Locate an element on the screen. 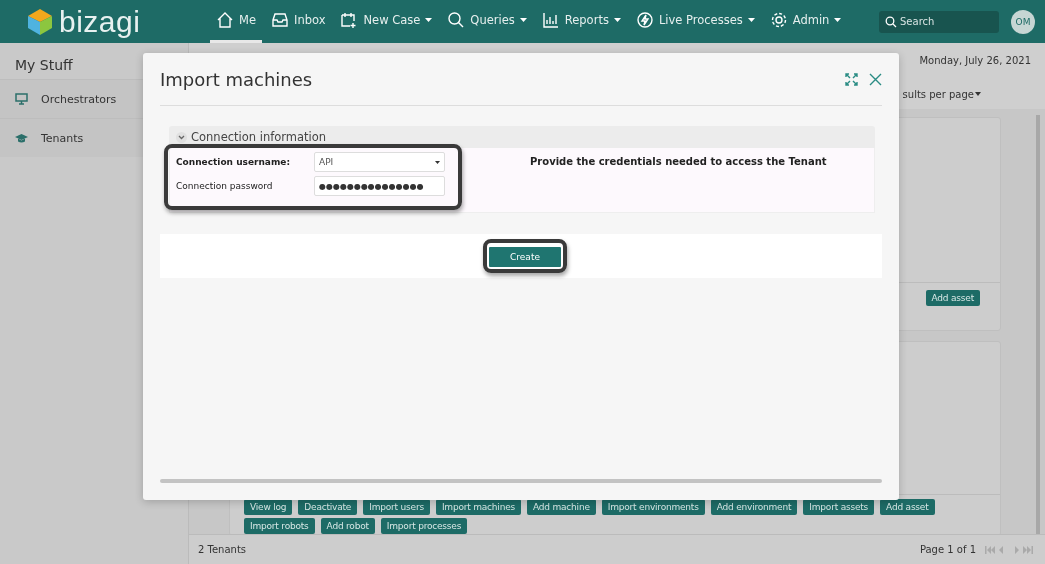 Image resolution: width=1045 pixels, height=564 pixels. action-button: Import processes is located at coordinates (424, 526).